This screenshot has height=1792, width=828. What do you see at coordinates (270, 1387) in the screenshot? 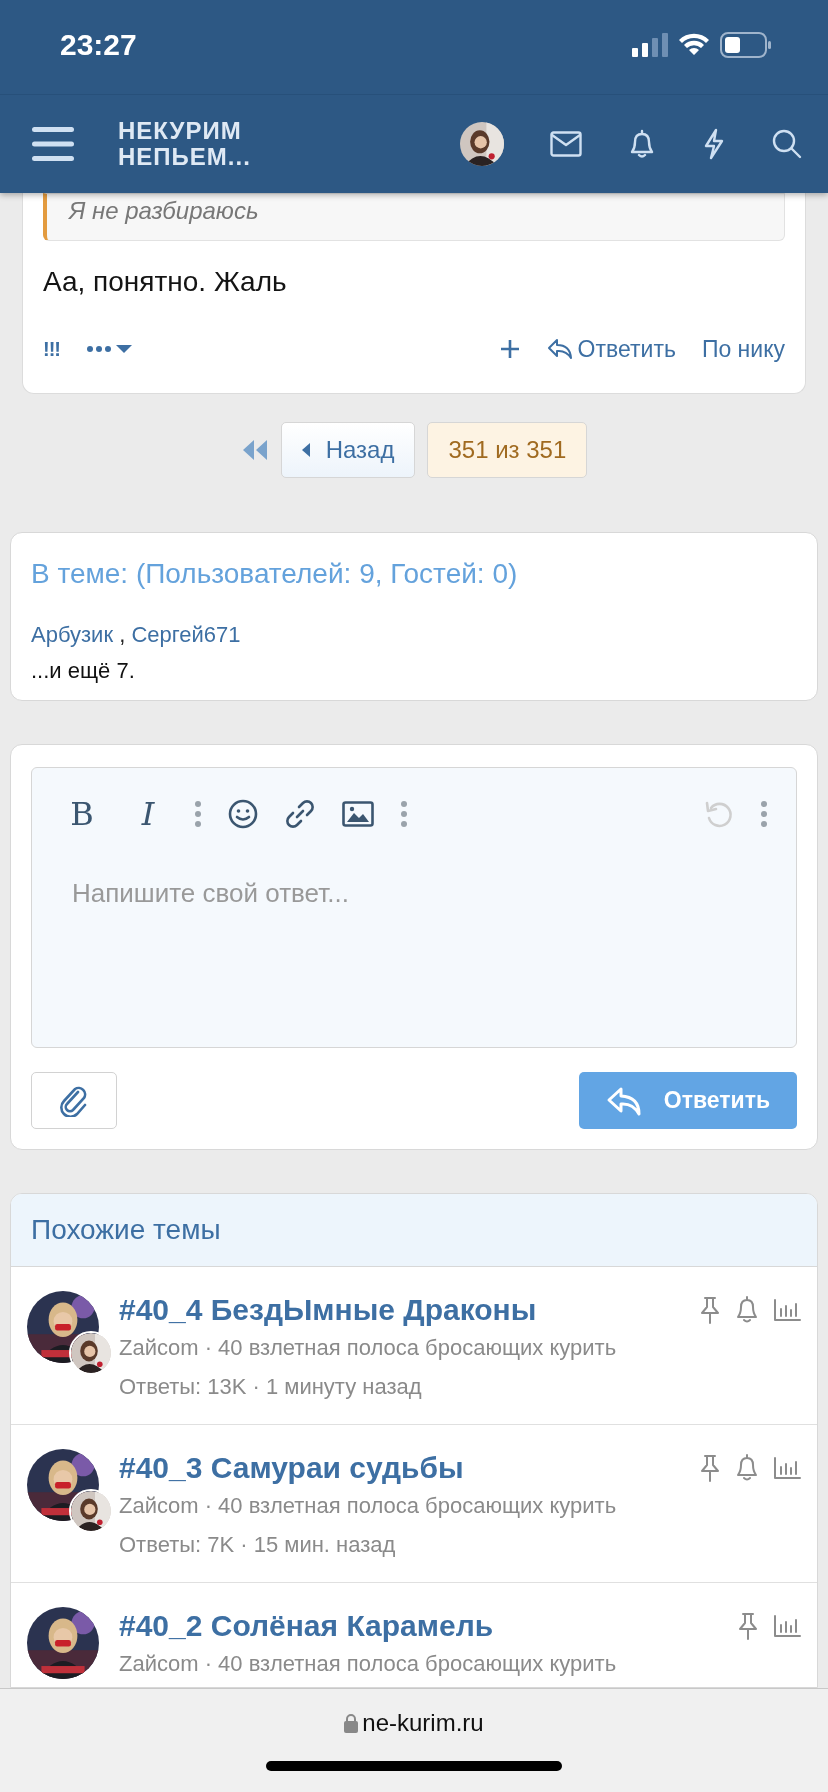
I see `topic-stats-text: Ответы: 13K · 1 минуту назад` at bounding box center [270, 1387].